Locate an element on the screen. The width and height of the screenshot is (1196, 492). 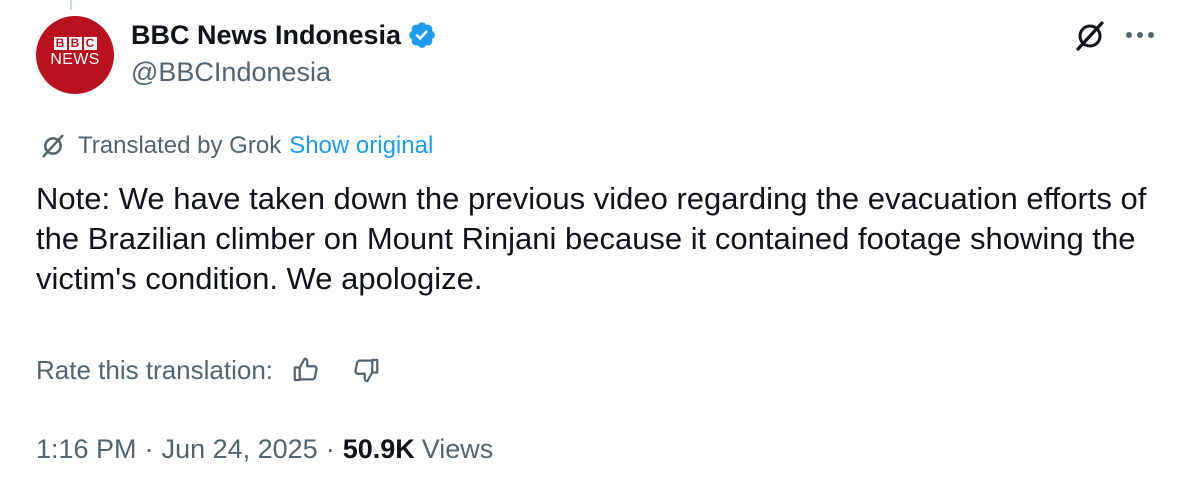
tweet-time: 1:16 PM is located at coordinates (86, 449).